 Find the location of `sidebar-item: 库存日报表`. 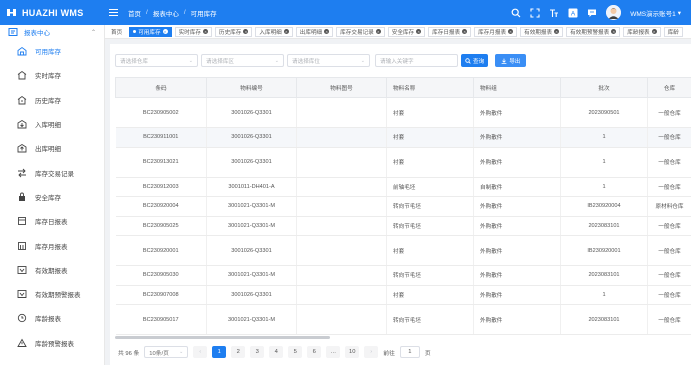

sidebar-item: 库存日报表 is located at coordinates (52, 221).